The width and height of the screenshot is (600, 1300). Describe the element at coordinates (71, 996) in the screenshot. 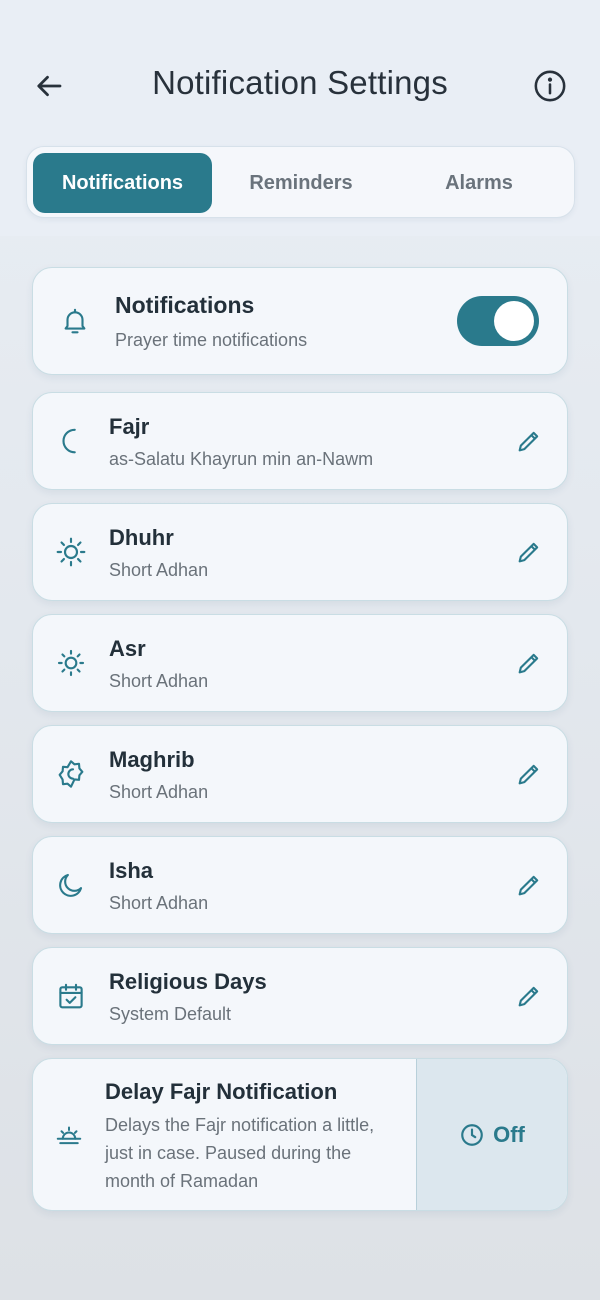

I see `calendar-check-icon` at that location.